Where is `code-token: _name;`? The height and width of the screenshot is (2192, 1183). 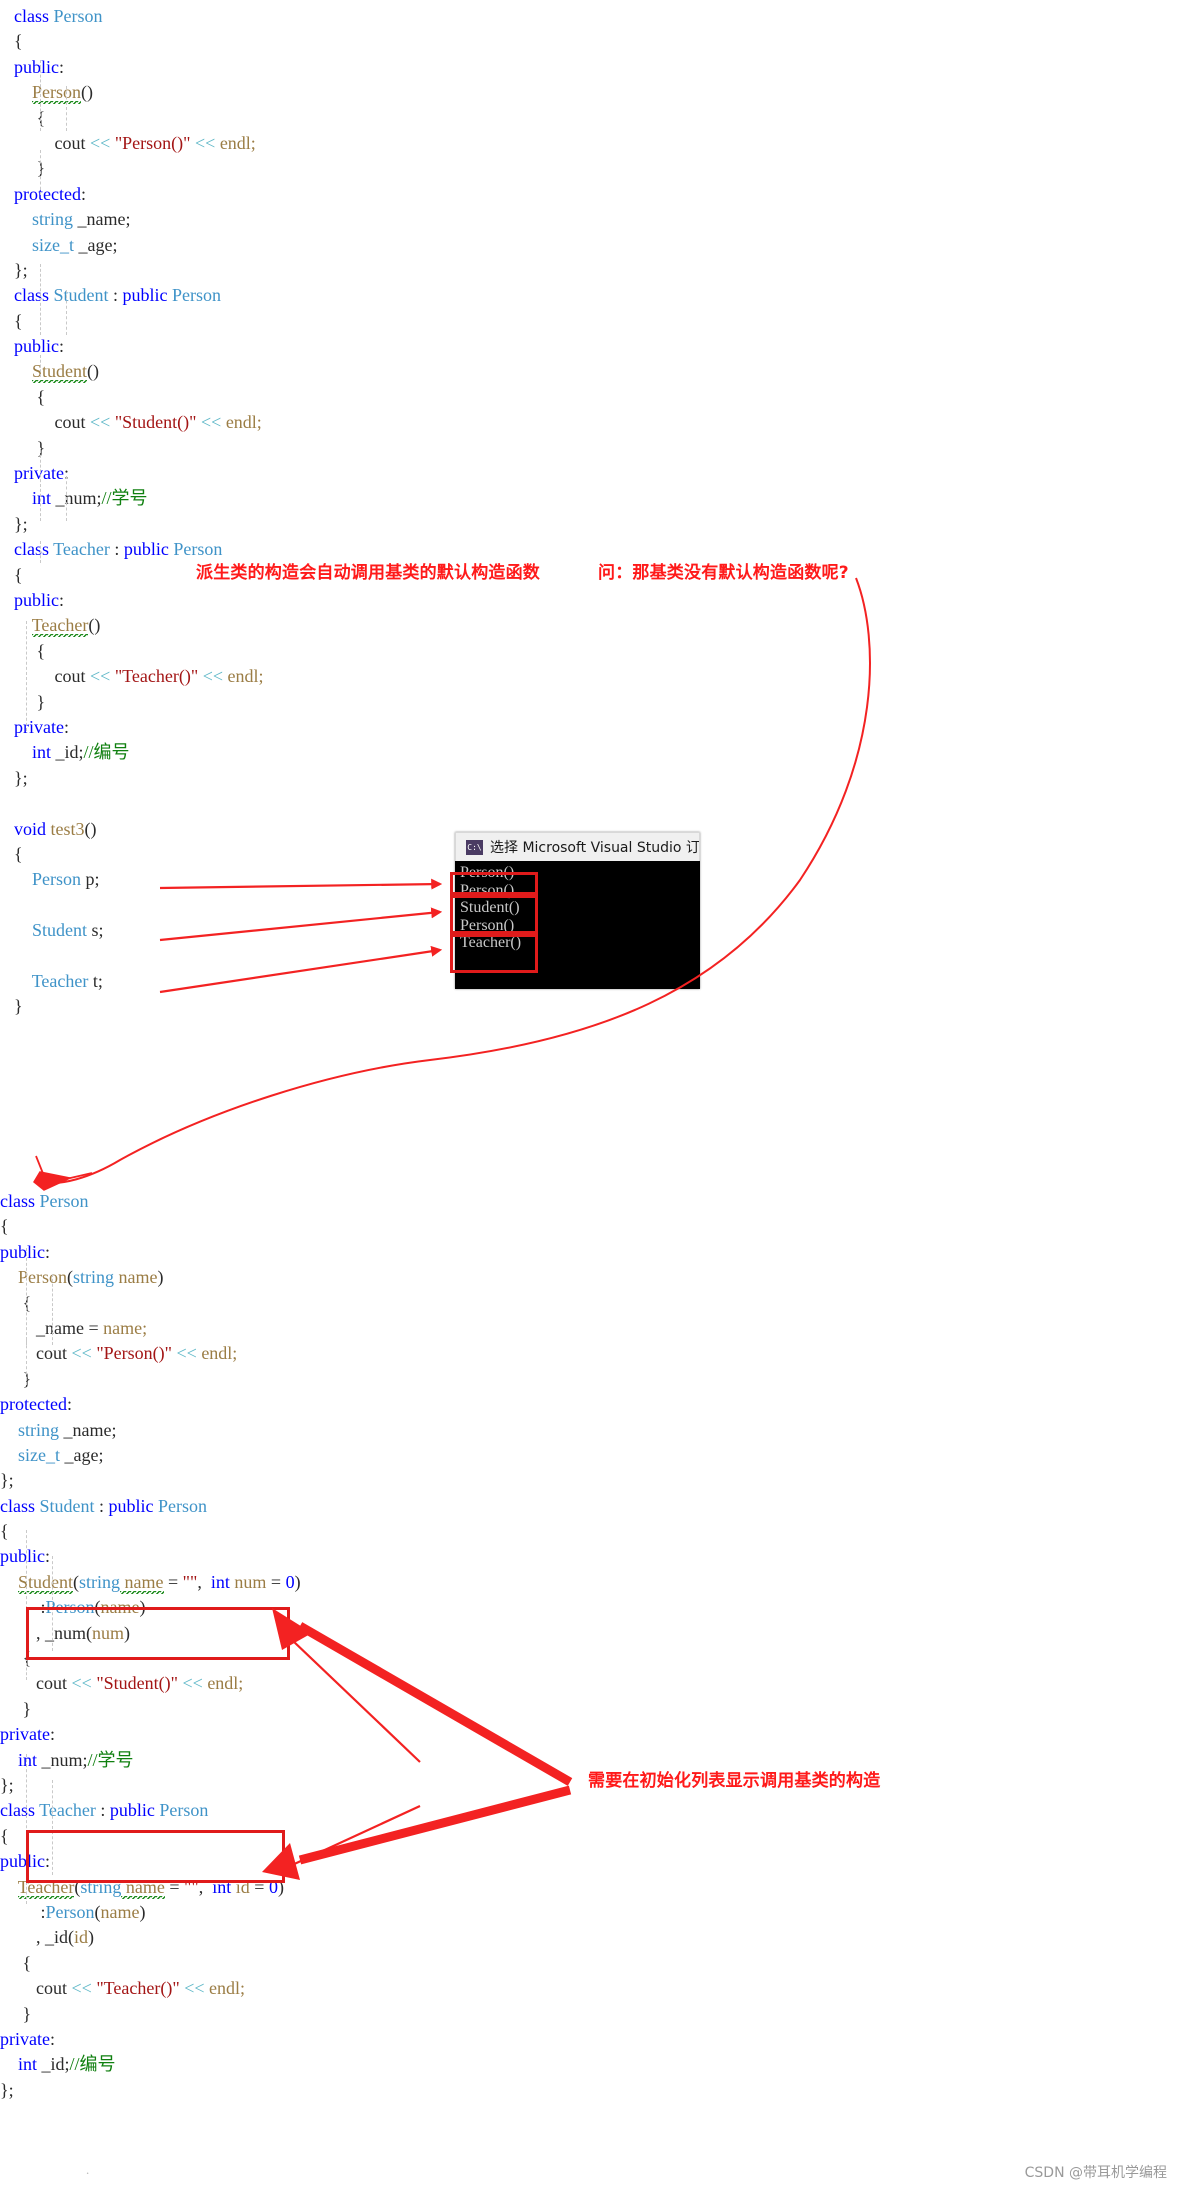 code-token: _name; is located at coordinates (88, 1429).